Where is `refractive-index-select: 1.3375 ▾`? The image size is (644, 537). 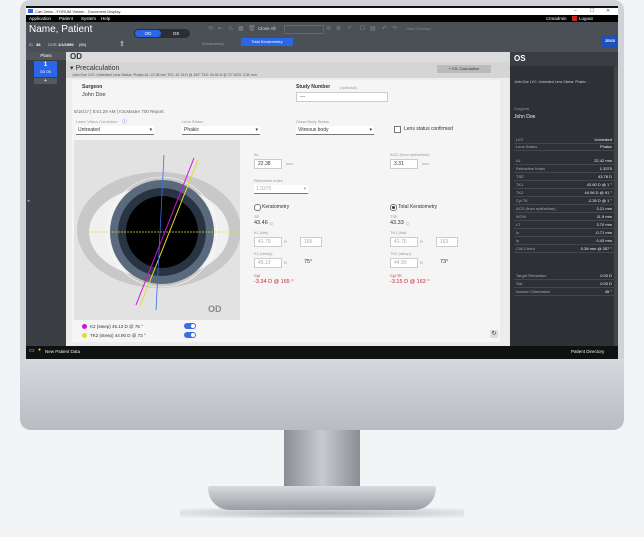 refractive-index-select: 1.3375 ▾ is located at coordinates (281, 189).